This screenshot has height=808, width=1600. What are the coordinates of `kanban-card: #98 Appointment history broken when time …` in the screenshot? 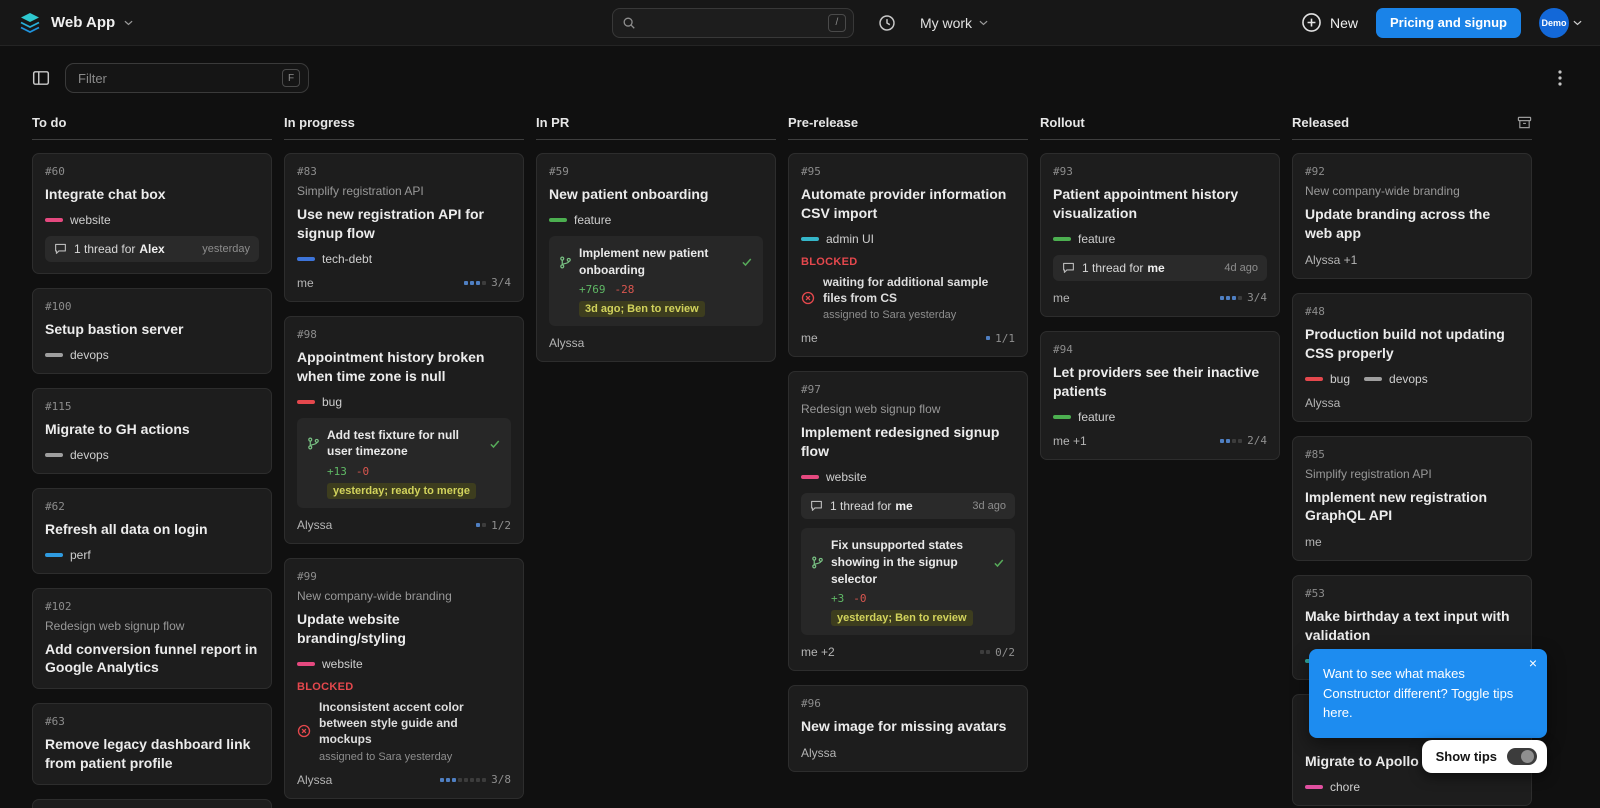 It's located at (404, 430).